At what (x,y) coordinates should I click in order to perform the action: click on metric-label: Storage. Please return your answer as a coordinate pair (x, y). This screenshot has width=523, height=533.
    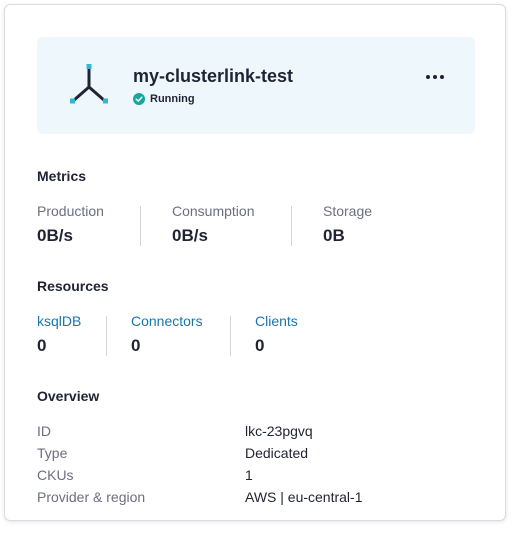
    Looking at the image, I should click on (348, 211).